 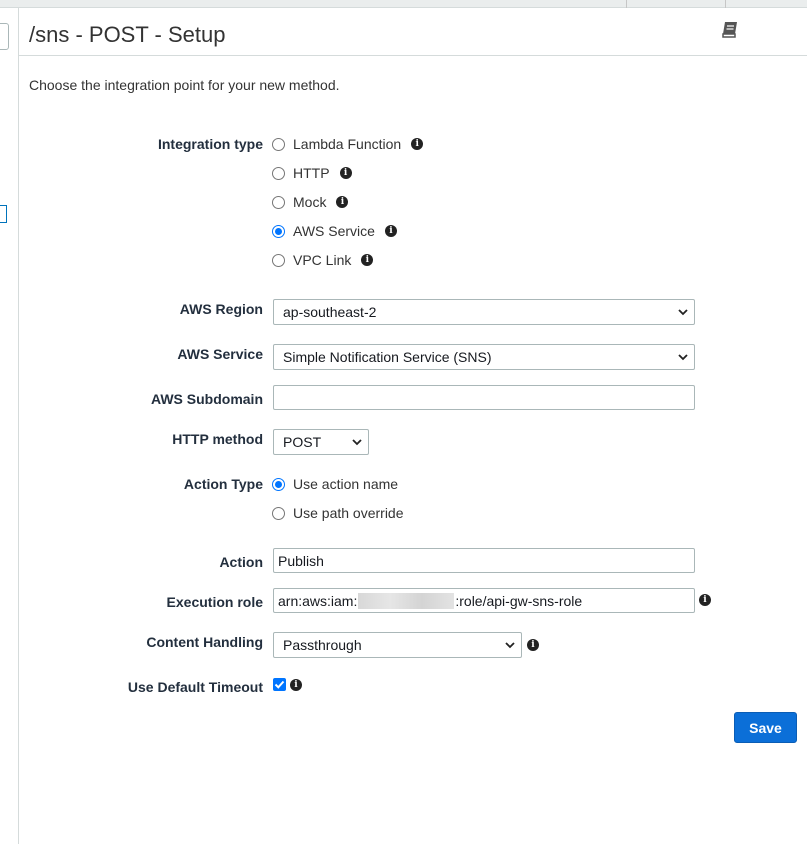 What do you see at coordinates (730, 30) in the screenshot?
I see `book-icon` at bounding box center [730, 30].